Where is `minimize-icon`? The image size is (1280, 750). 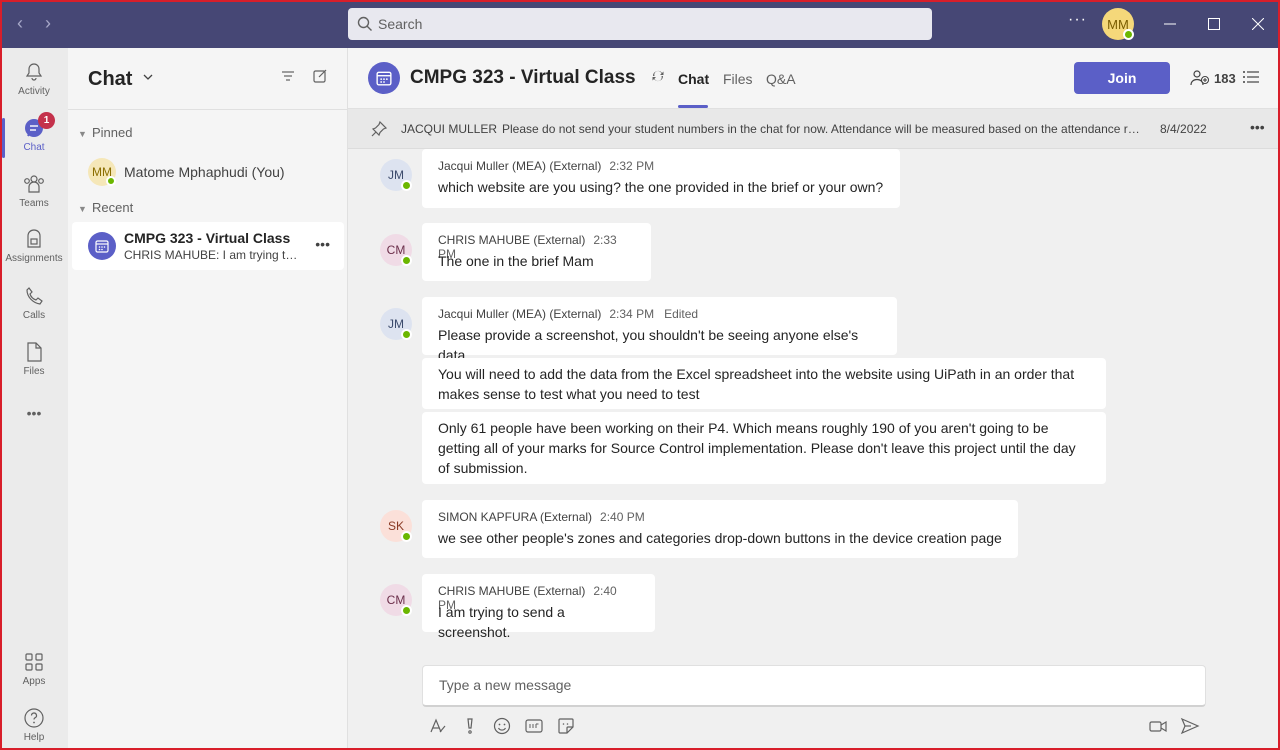 minimize-icon is located at coordinates (1170, 24).